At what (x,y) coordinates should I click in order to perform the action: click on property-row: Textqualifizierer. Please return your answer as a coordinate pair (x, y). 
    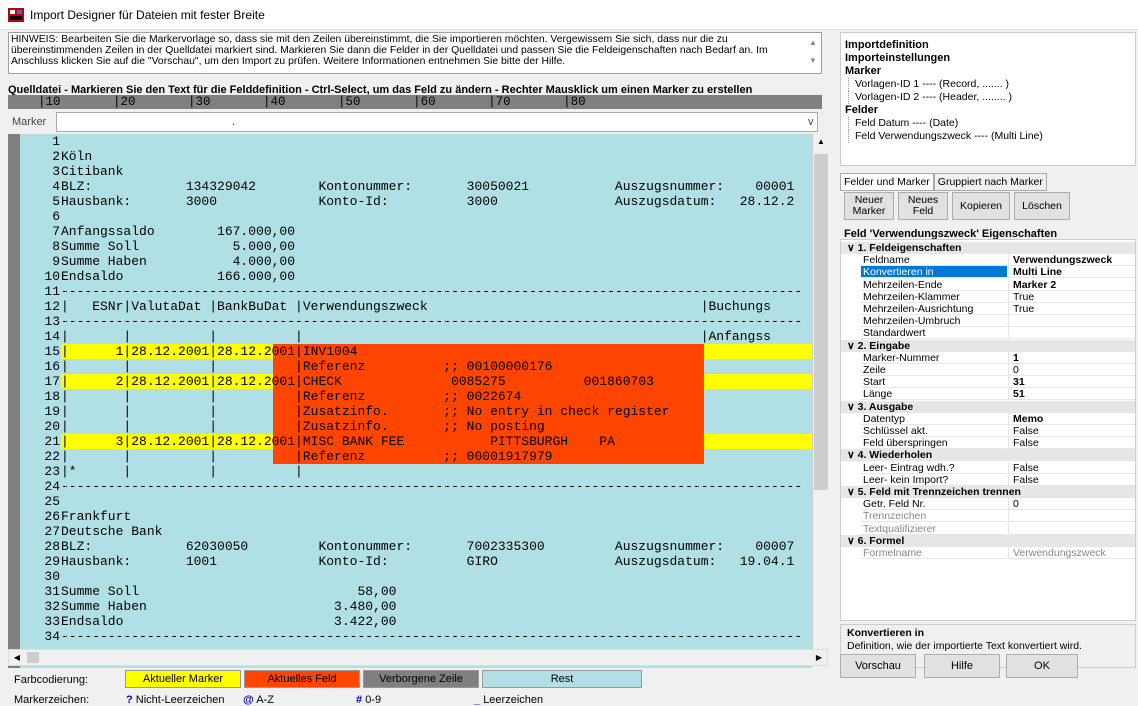
    Looking at the image, I should click on (988, 528).